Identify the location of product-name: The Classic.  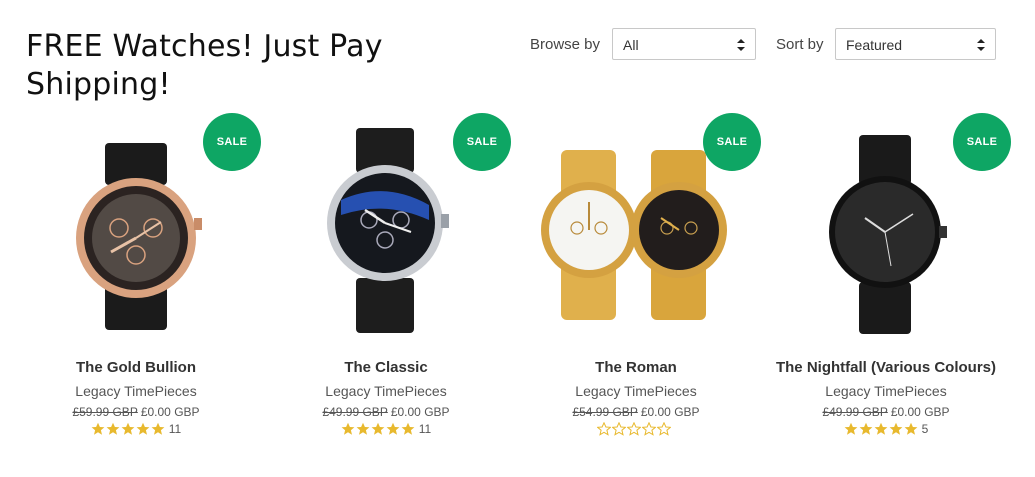
(386, 367).